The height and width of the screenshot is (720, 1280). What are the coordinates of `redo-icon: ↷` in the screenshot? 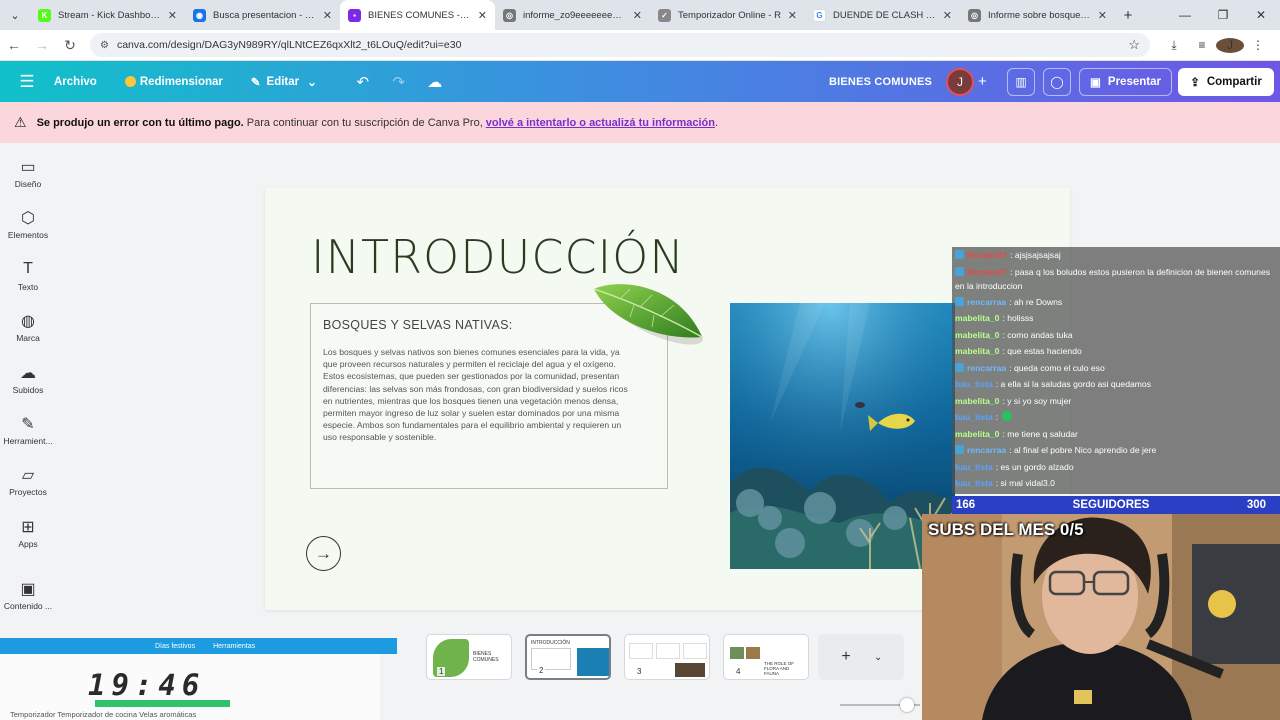 It's located at (399, 82).